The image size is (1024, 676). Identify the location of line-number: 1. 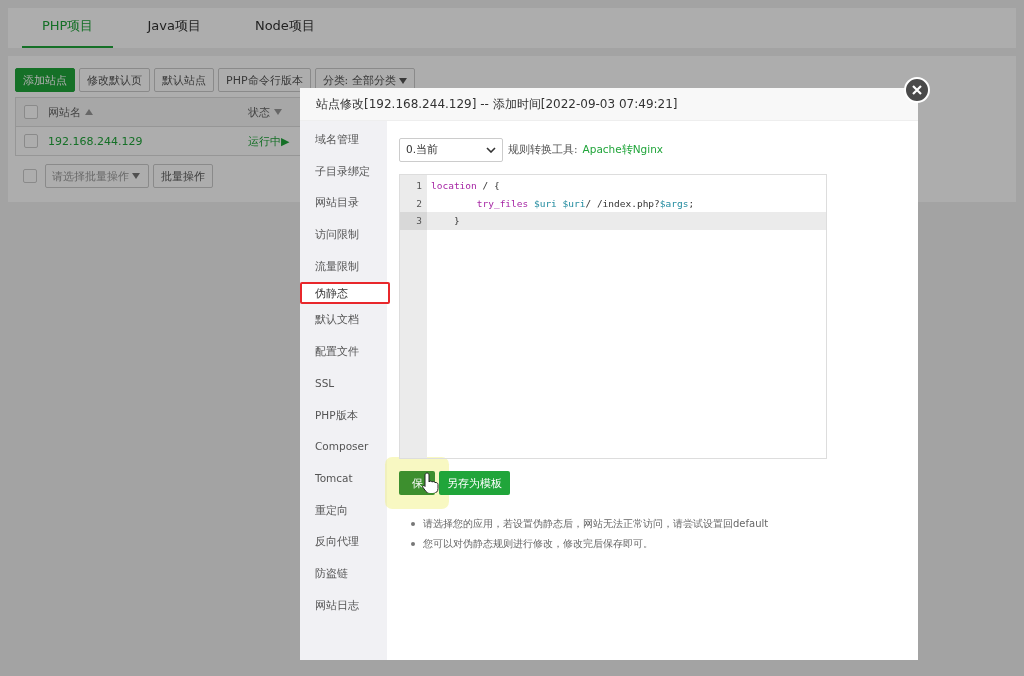
(419, 186).